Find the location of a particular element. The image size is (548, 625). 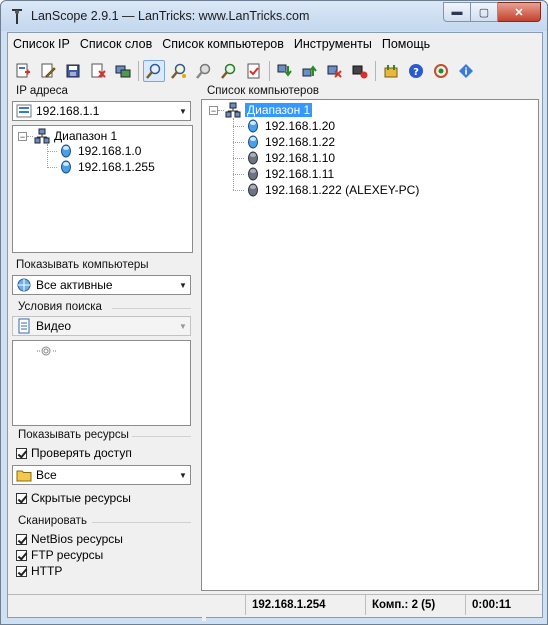

help-icon: ? is located at coordinates (416, 71).